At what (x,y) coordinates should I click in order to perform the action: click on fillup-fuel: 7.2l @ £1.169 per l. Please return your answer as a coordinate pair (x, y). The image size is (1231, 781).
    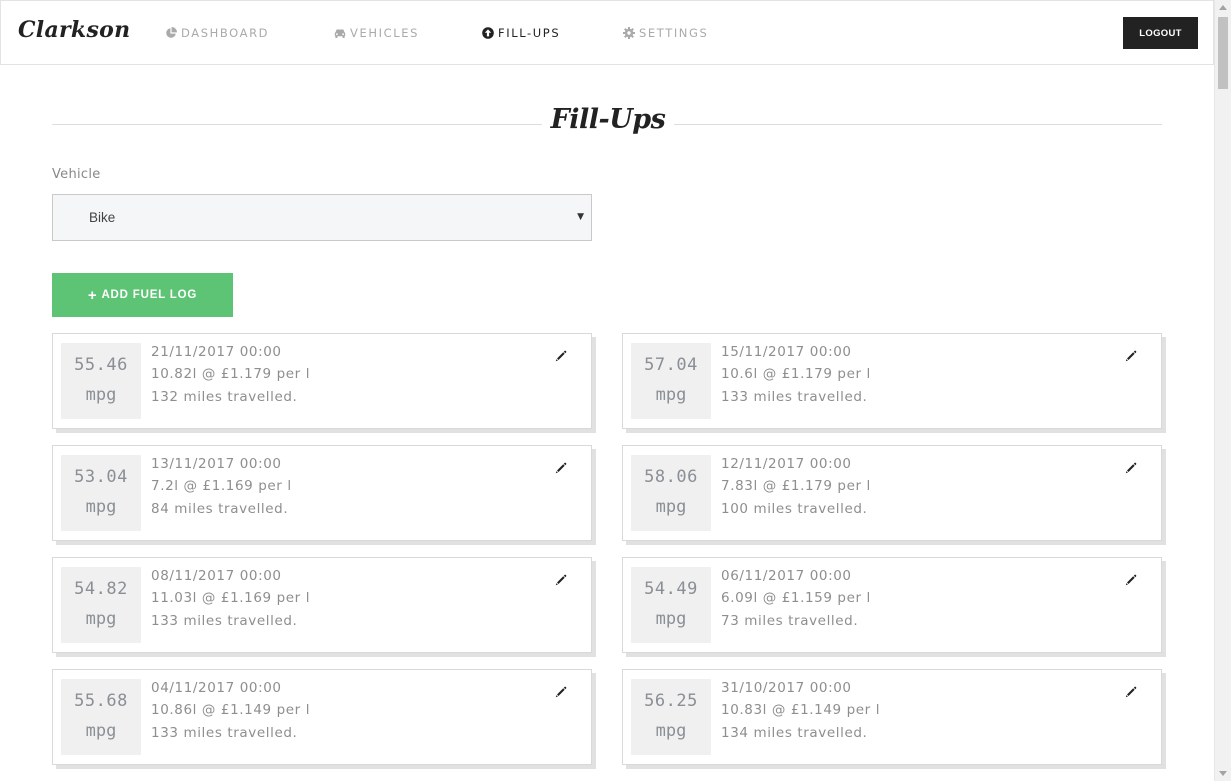
    Looking at the image, I should click on (221, 486).